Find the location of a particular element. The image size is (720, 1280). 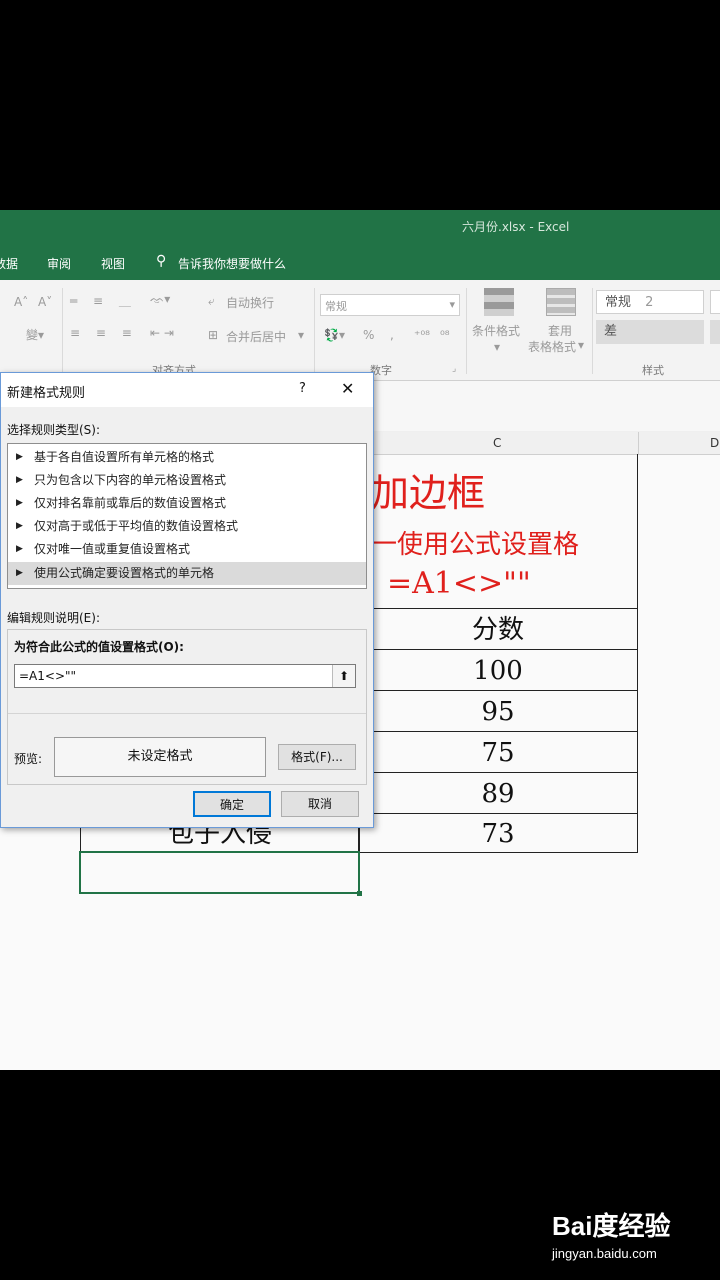

number-format-value: 常规 is located at coordinates (336, 306).